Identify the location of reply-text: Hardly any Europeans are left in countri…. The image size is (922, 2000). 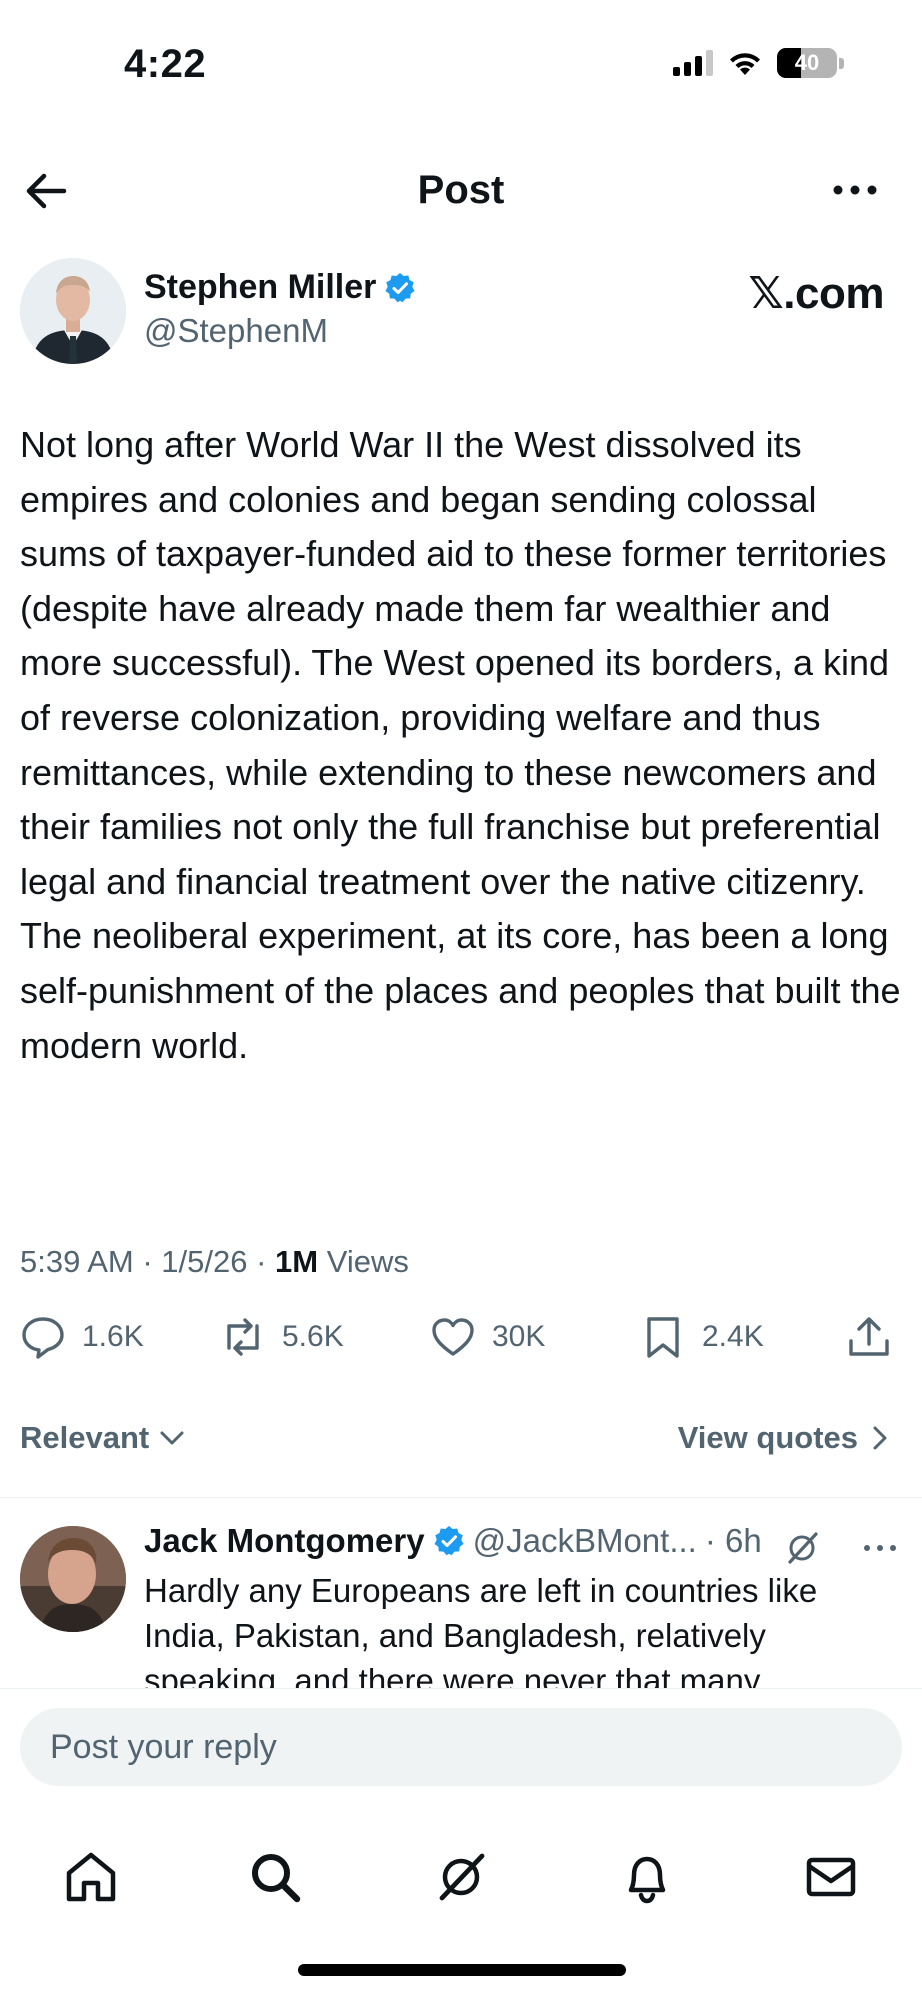
(481, 1630).